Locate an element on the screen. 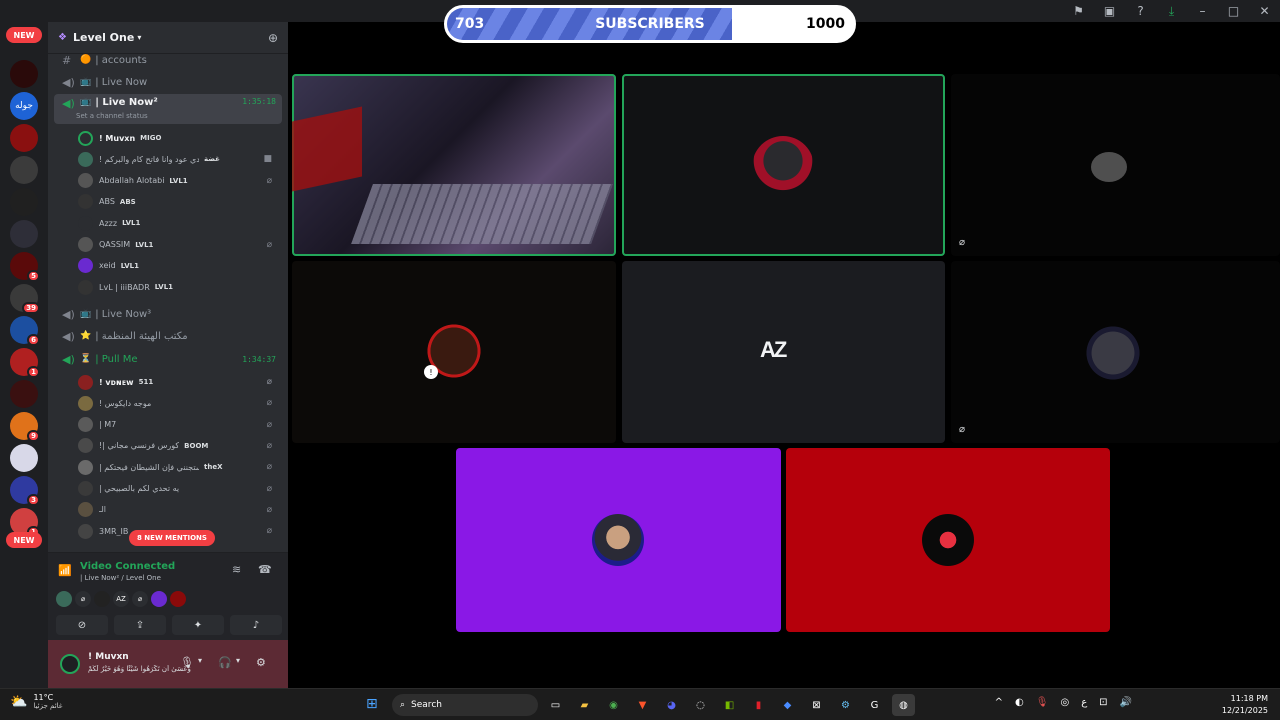 The height and width of the screenshot is (720, 1280). speaker-icon: ◀) is located at coordinates (68, 82).